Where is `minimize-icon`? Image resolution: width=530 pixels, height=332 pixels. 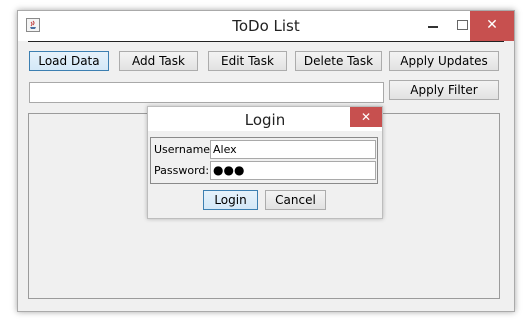 minimize-icon is located at coordinates (433, 27).